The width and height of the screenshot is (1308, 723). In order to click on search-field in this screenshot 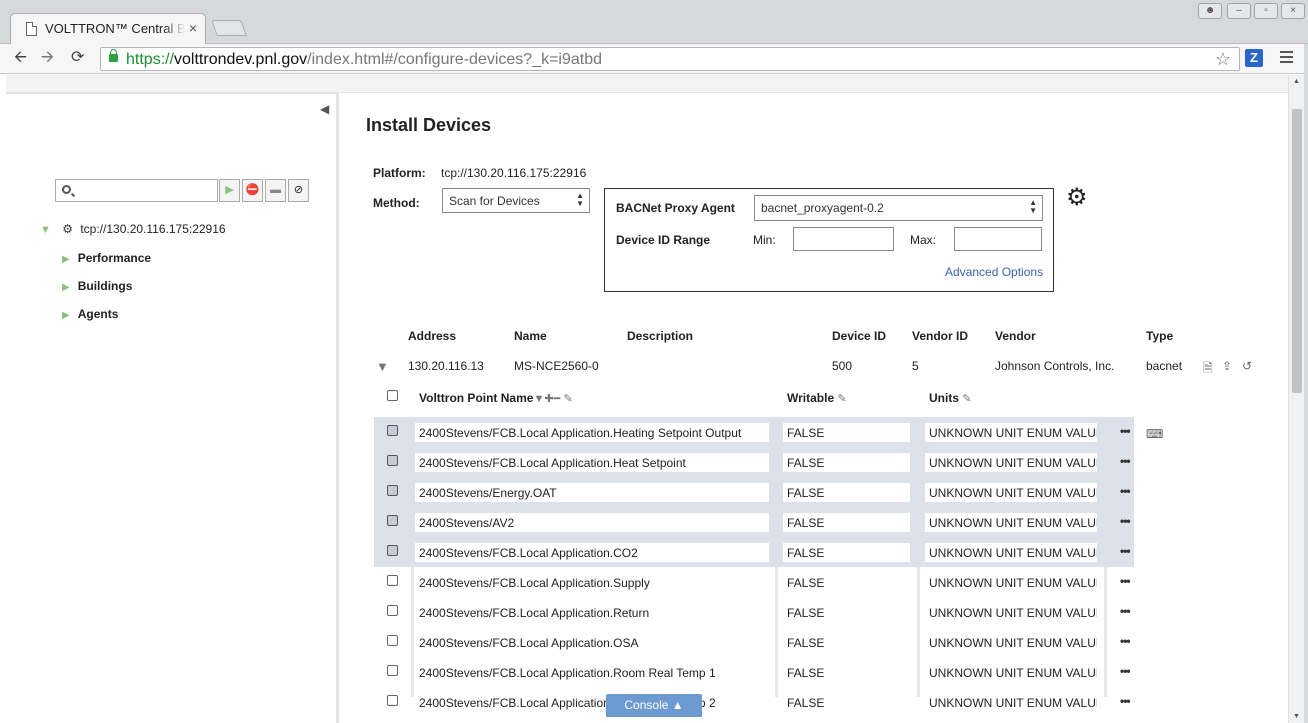, I will do `click(136, 190)`.